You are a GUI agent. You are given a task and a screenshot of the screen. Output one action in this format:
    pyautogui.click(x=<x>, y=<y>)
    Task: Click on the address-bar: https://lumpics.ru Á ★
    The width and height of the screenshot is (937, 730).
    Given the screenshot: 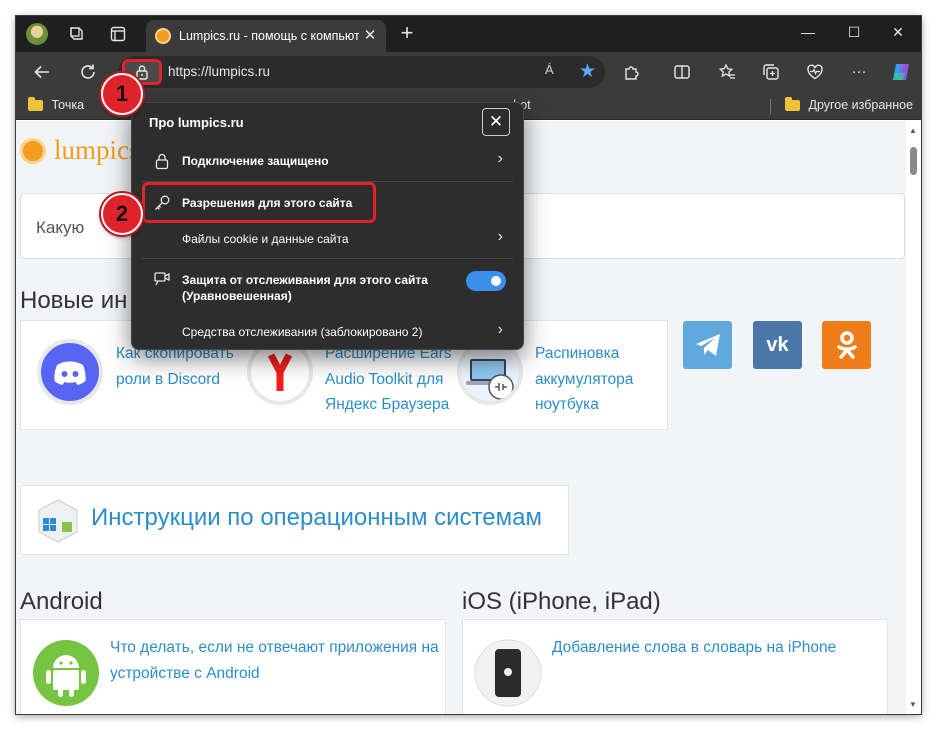 What is the action you would take?
    pyautogui.click(x=361, y=72)
    